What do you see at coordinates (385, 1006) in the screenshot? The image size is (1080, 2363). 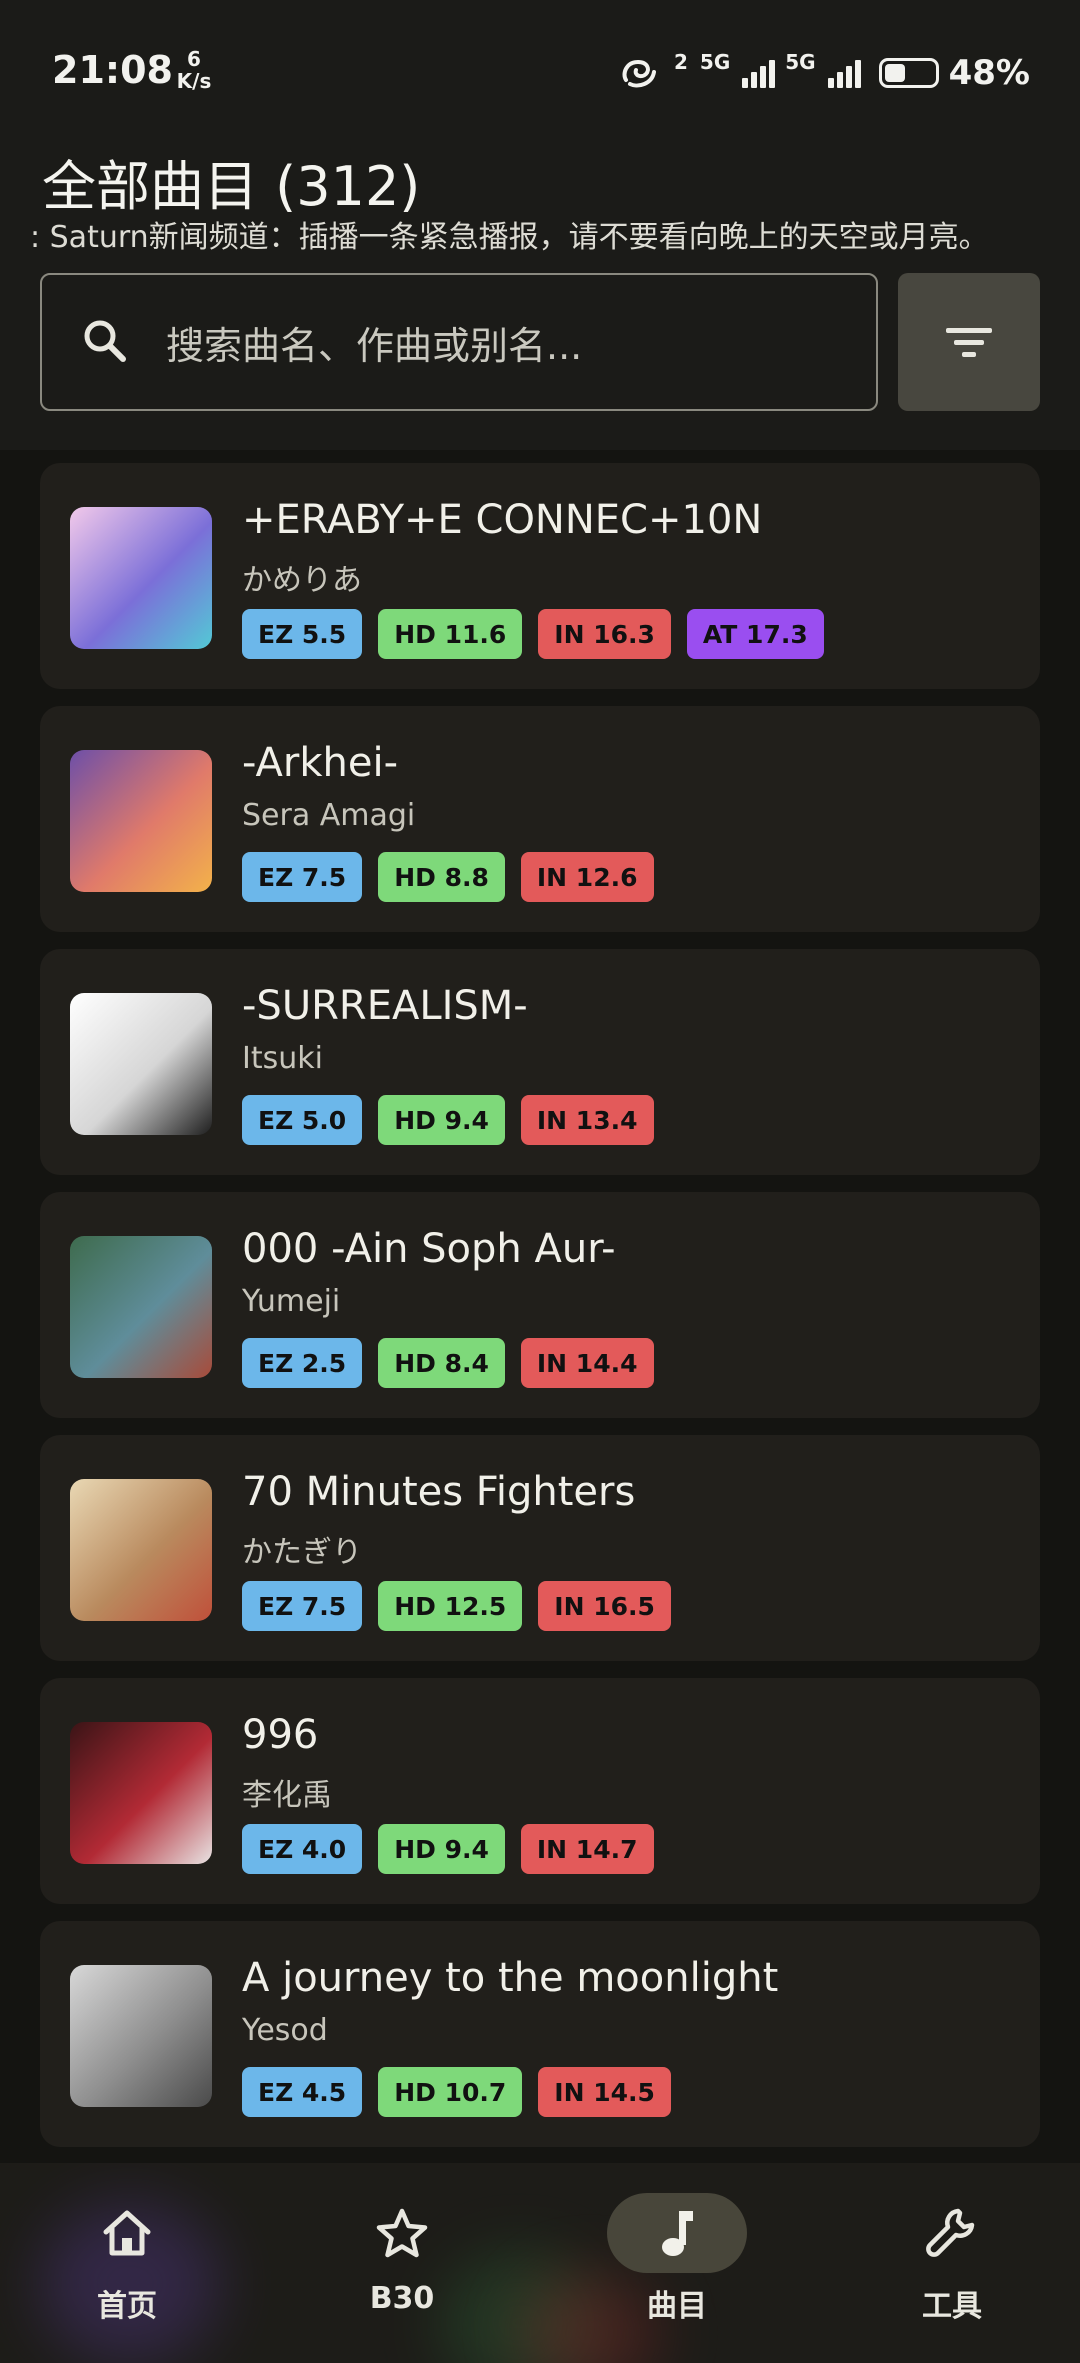 I see `song-title: -SURREALISM-` at bounding box center [385, 1006].